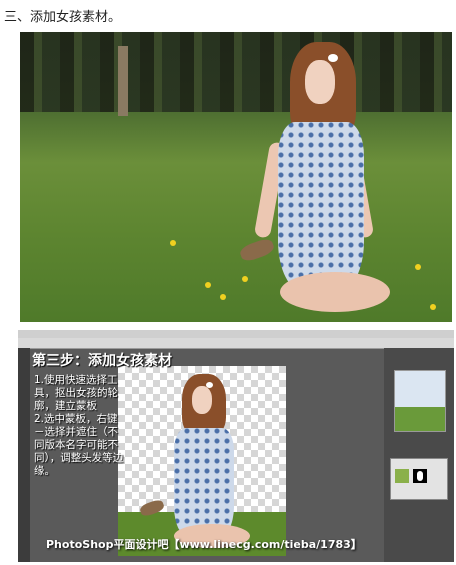 Image resolution: width=456 pixels, height=565 pixels. Describe the element at coordinates (24, 455) in the screenshot. I see `ps-toolbox` at that location.